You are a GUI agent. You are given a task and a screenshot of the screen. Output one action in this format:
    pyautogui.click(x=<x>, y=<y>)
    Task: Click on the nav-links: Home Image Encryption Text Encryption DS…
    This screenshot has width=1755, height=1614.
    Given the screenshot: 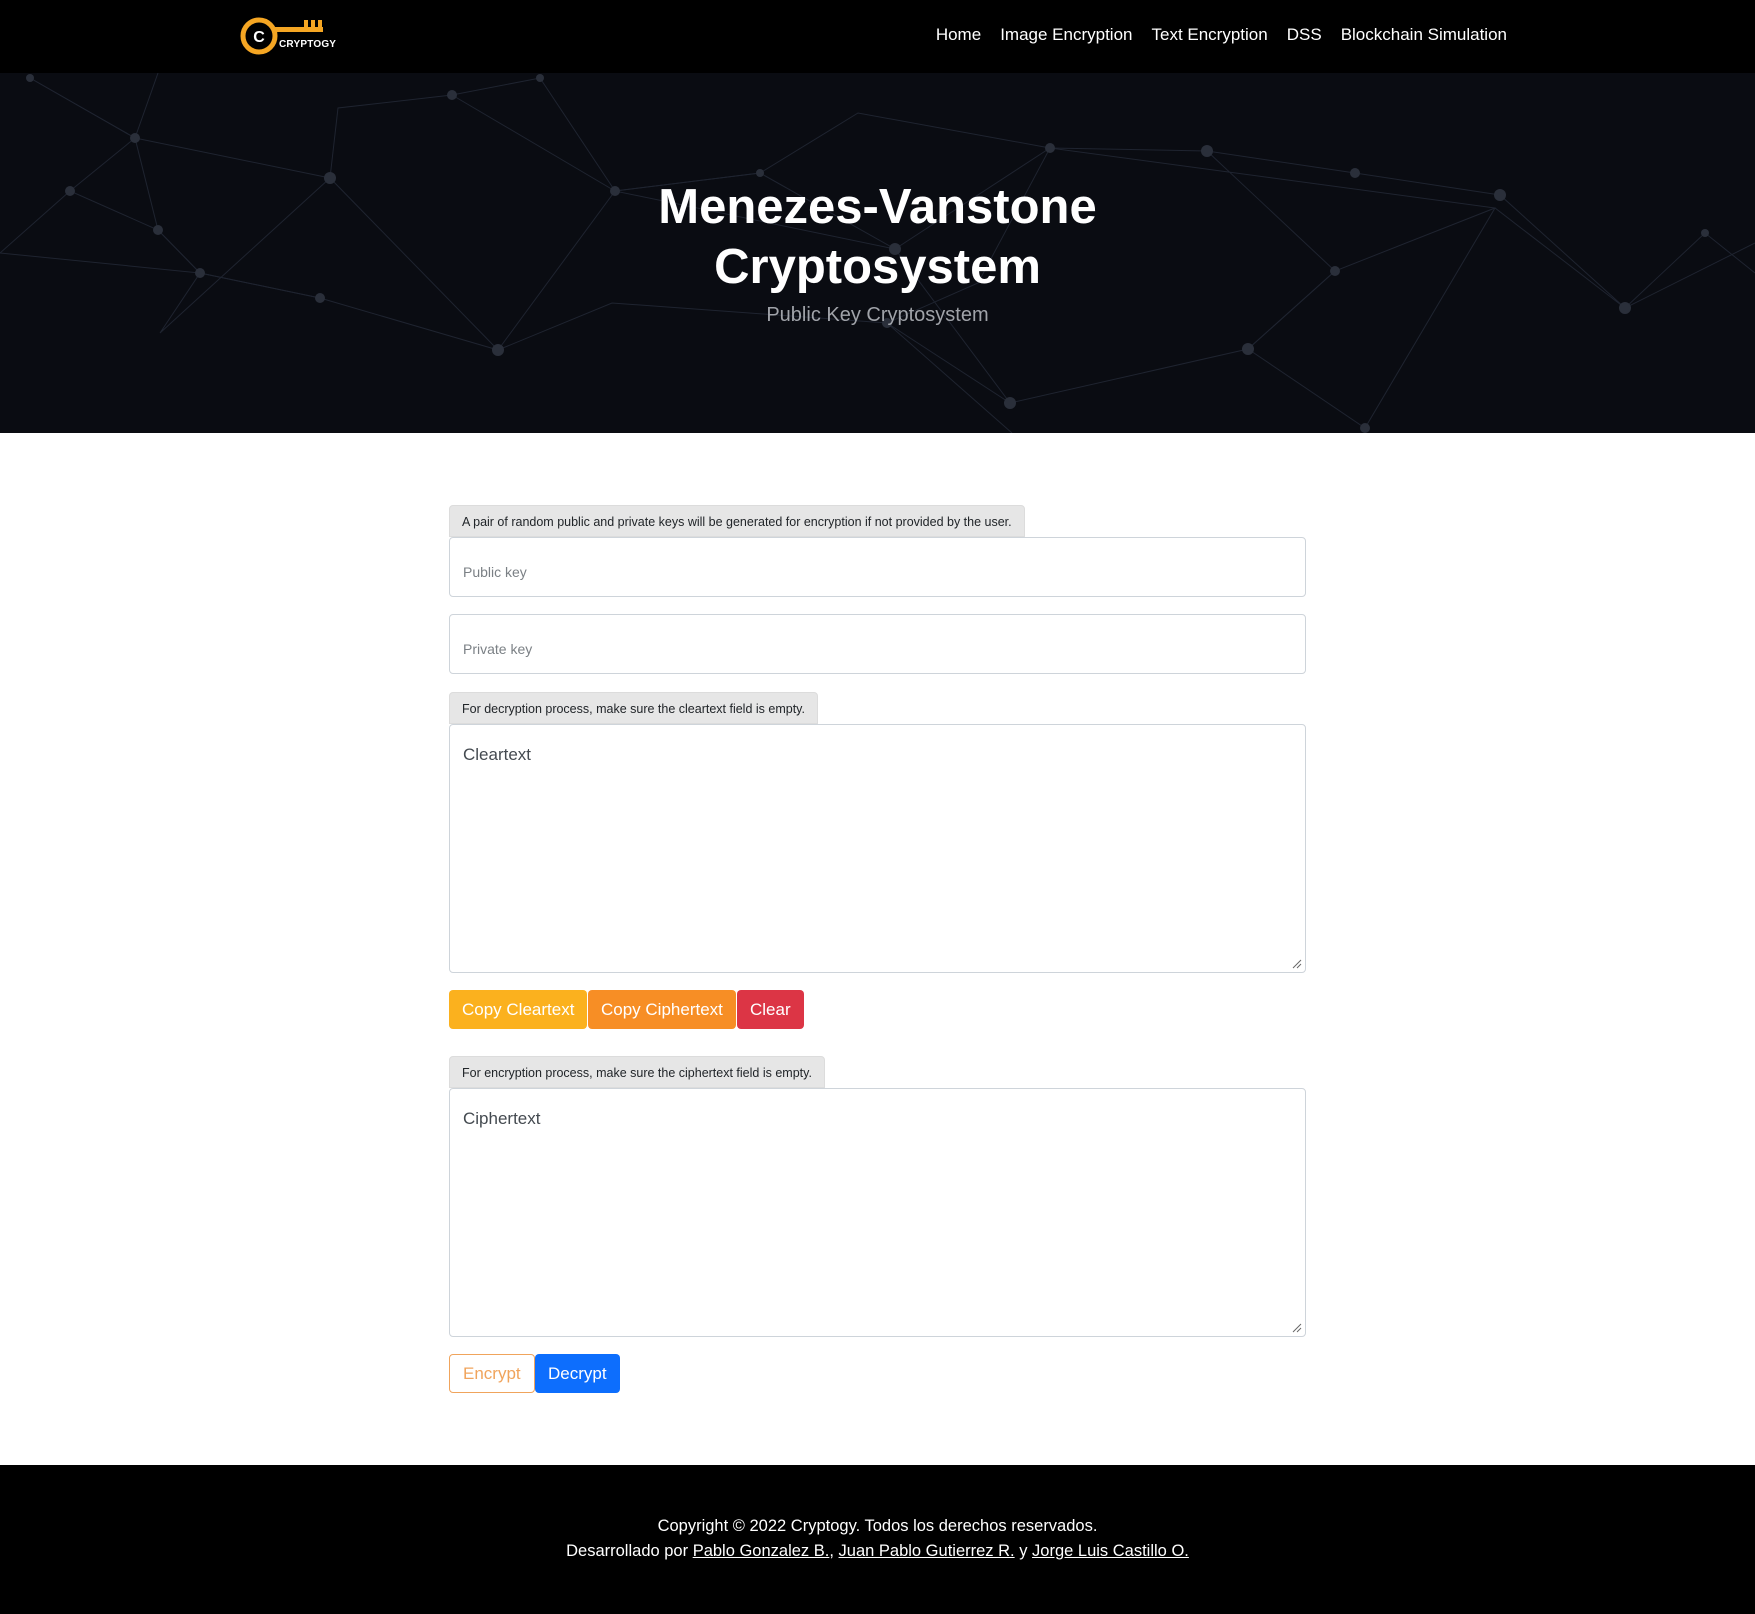 What is the action you would take?
    pyautogui.click(x=1221, y=35)
    